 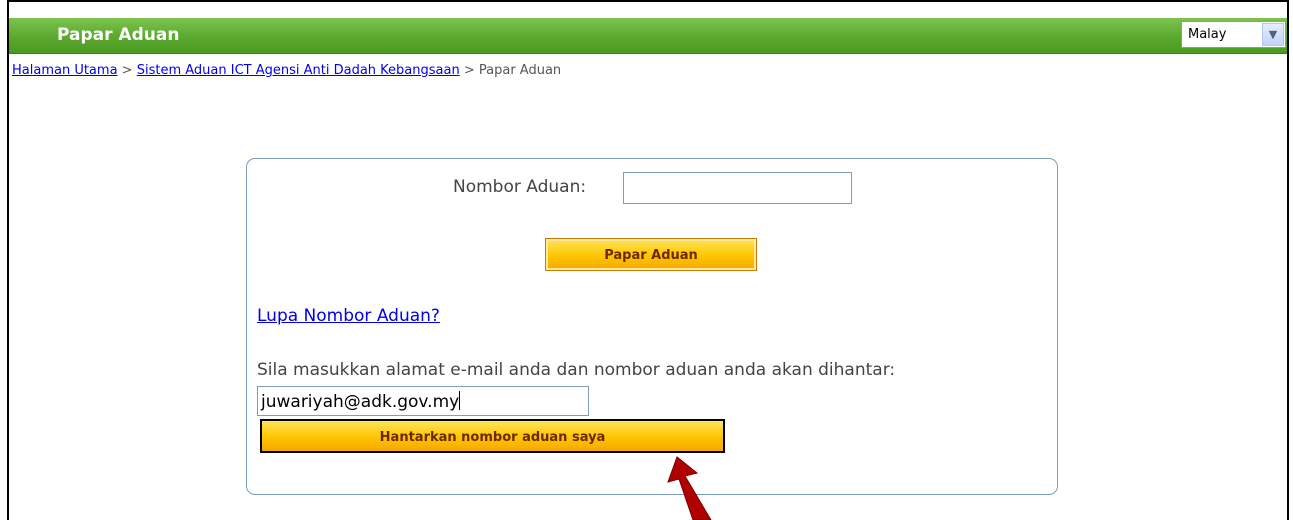 What do you see at coordinates (648, 36) in the screenshot?
I see `header-bar: Papar Aduan Malay ▼` at bounding box center [648, 36].